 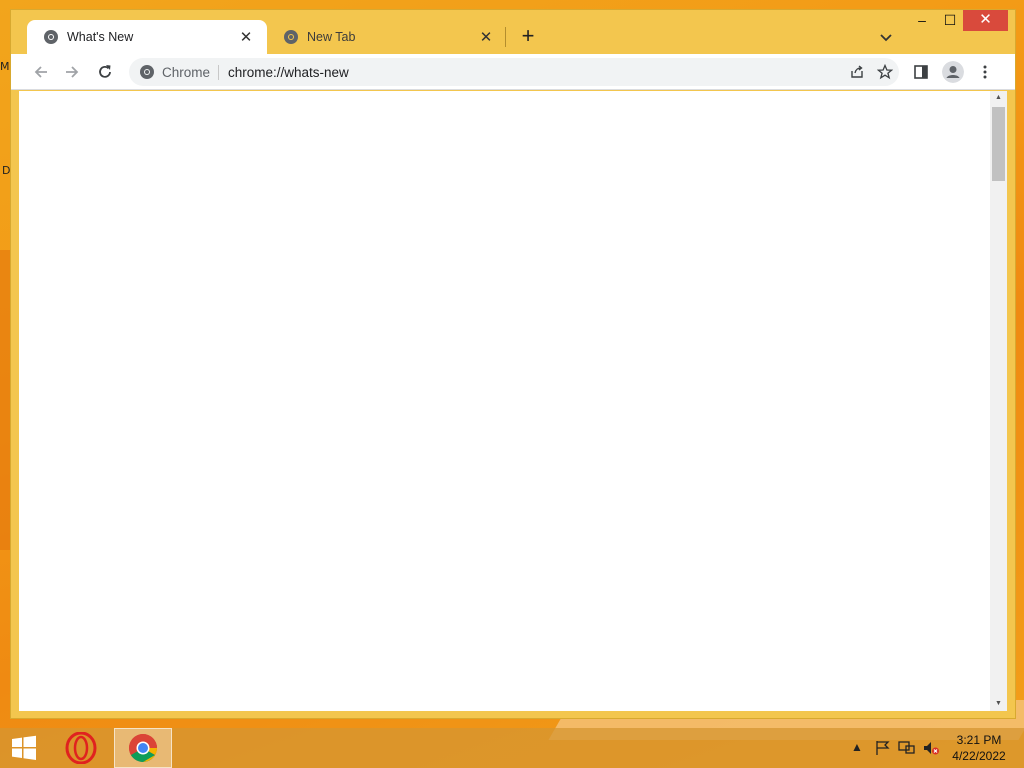 I want to click on network-icon, so click(x=907, y=748).